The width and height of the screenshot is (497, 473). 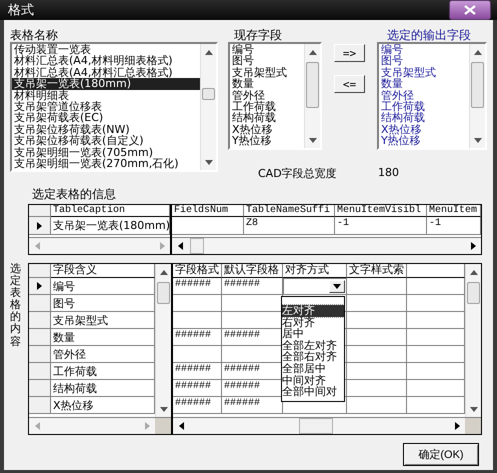 What do you see at coordinates (110, 226) in the screenshot?
I see `table-cell: 支吊架一览表(180mm)` at bounding box center [110, 226].